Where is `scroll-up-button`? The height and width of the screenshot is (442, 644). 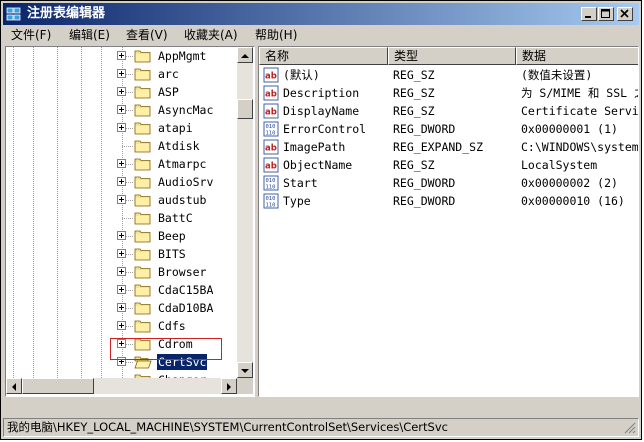
scroll-up-button is located at coordinates (245, 55).